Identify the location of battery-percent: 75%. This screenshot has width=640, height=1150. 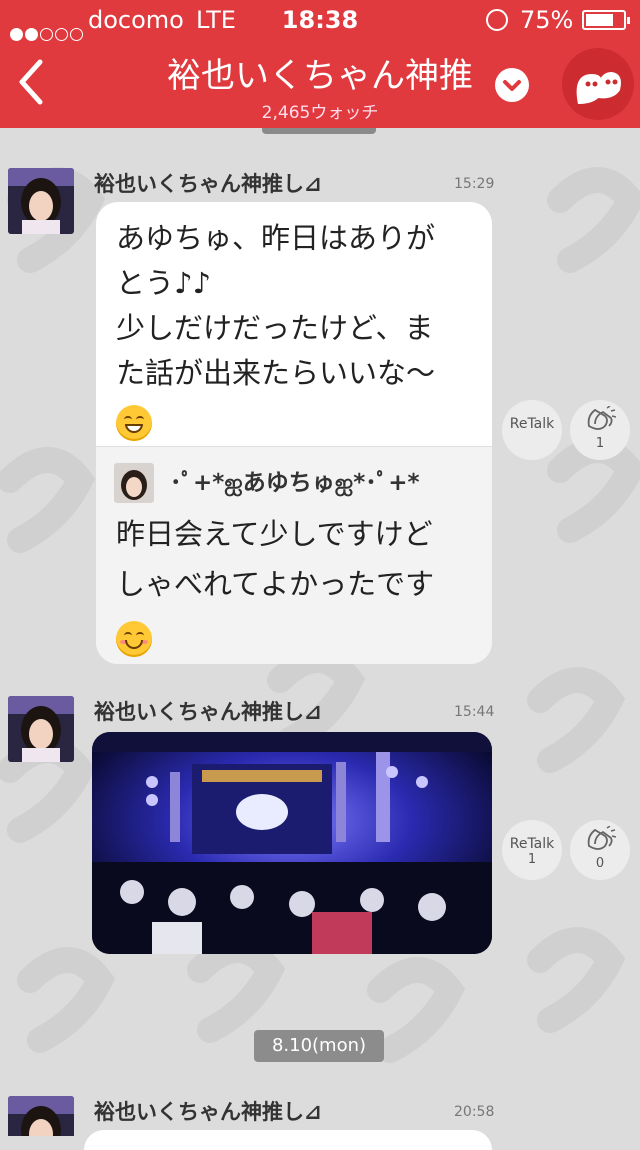
(547, 20).